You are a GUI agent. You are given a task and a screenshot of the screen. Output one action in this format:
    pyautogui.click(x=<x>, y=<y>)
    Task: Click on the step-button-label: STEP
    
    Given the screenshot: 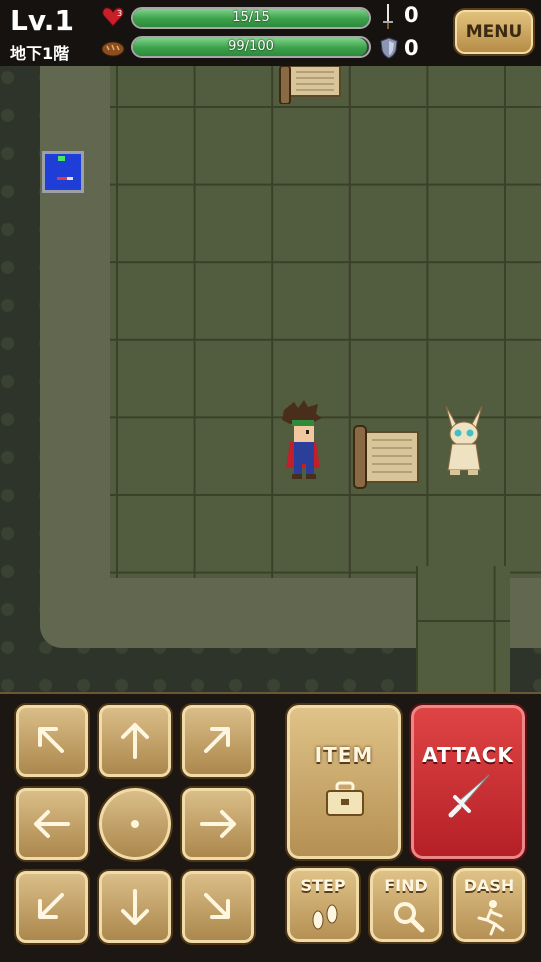 What is the action you would take?
    pyautogui.click(x=323, y=885)
    